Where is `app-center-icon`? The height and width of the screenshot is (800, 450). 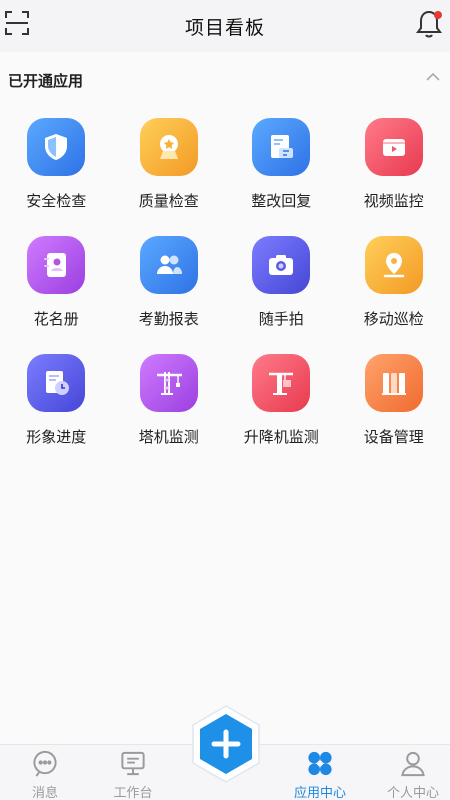
app-center-icon is located at coordinates (320, 763).